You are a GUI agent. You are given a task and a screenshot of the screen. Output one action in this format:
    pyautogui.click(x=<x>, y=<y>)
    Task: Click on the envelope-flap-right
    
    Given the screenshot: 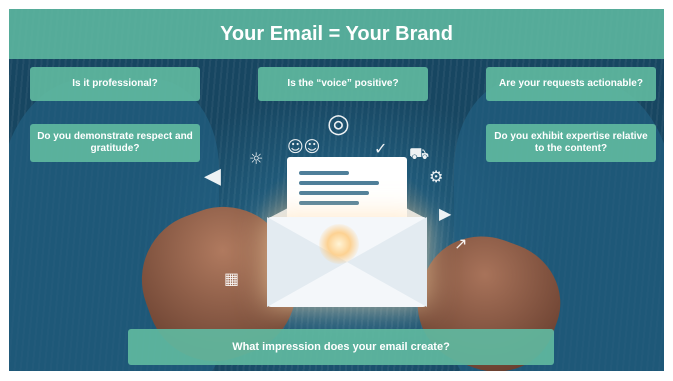 What is the action you would take?
    pyautogui.click(x=387, y=262)
    